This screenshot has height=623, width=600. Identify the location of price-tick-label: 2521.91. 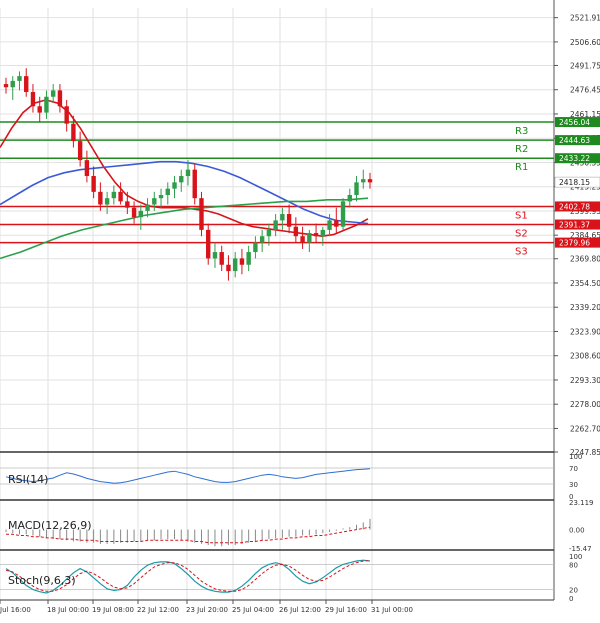
(585, 18).